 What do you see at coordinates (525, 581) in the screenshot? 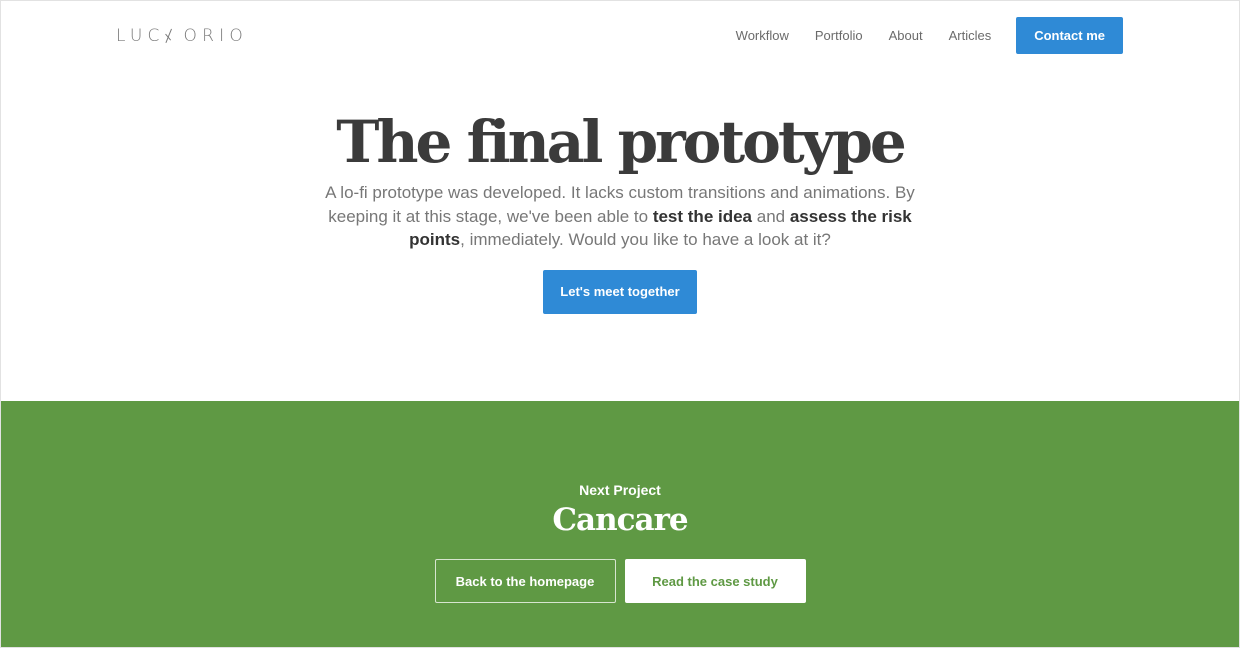
I see `back-to-homepage-button: Back to the homepage` at bounding box center [525, 581].